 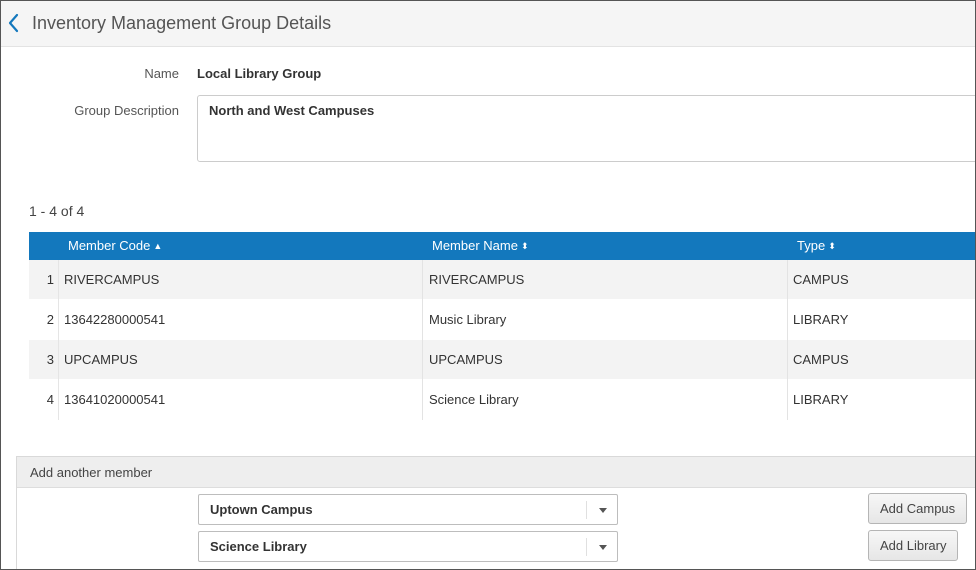 I want to click on member-code-cell: 13641020000541, so click(x=115, y=399).